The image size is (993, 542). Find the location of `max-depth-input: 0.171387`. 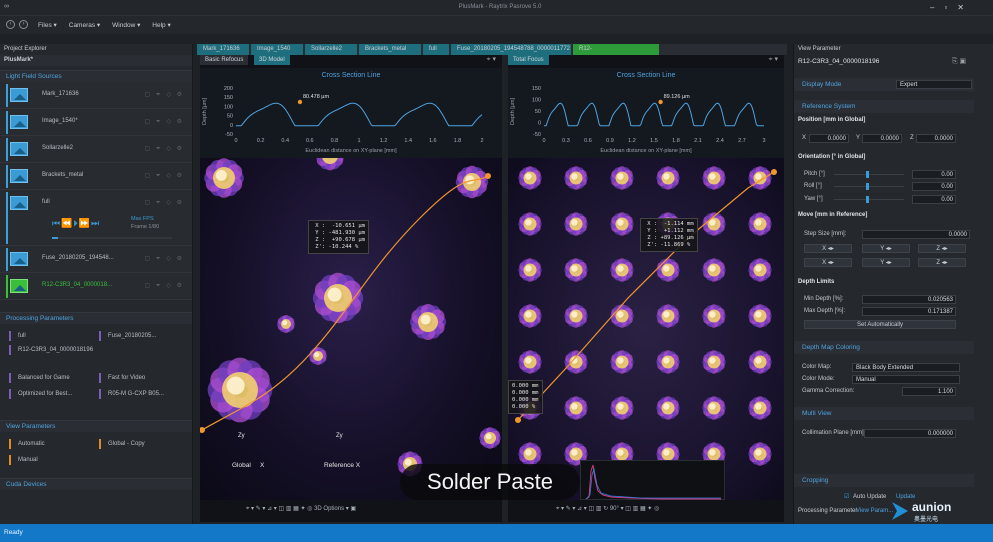

max-depth-input: 0.171387 is located at coordinates (909, 311).